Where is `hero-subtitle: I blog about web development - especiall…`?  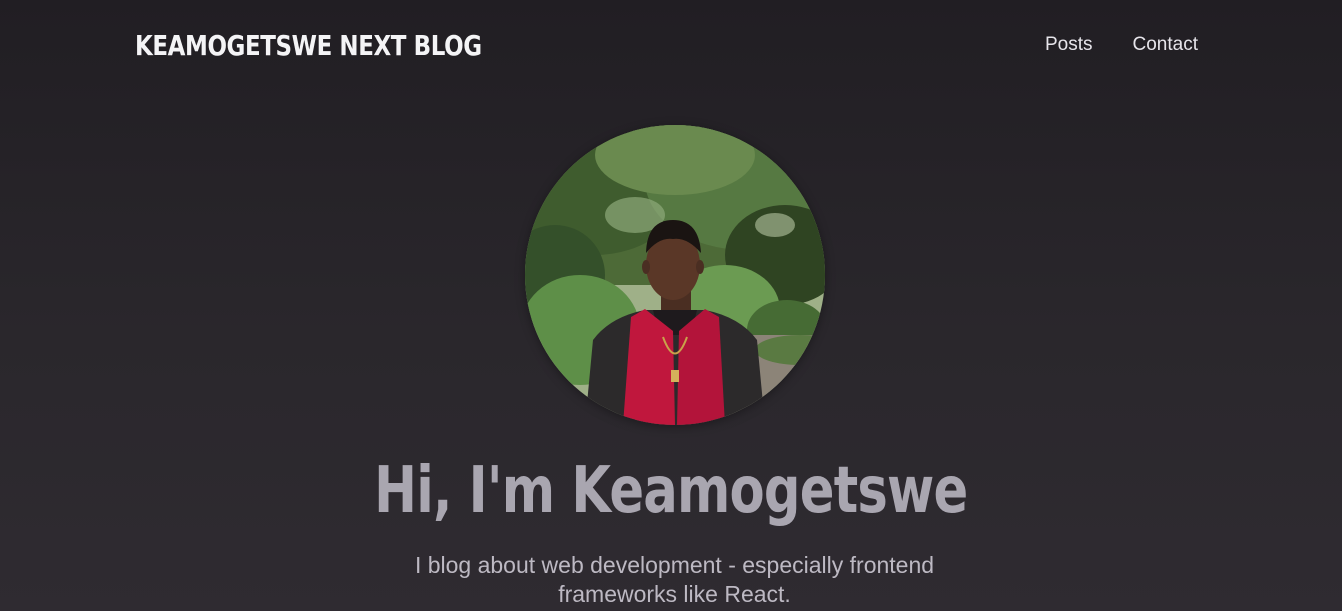
hero-subtitle: I blog about web development - especiall… is located at coordinates (674, 579).